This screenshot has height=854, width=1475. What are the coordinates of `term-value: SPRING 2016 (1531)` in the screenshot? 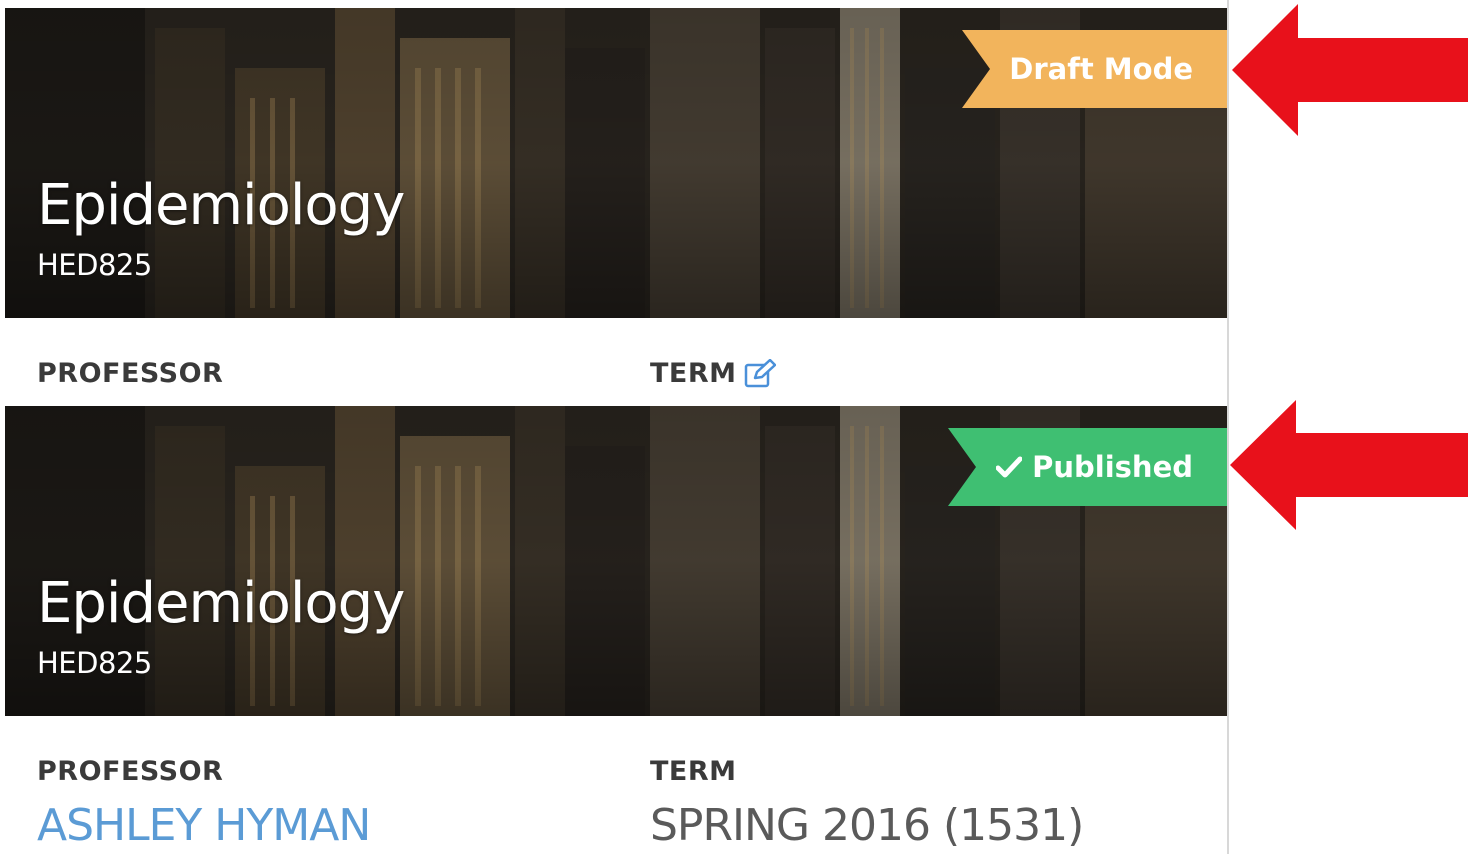 It's located at (867, 825).